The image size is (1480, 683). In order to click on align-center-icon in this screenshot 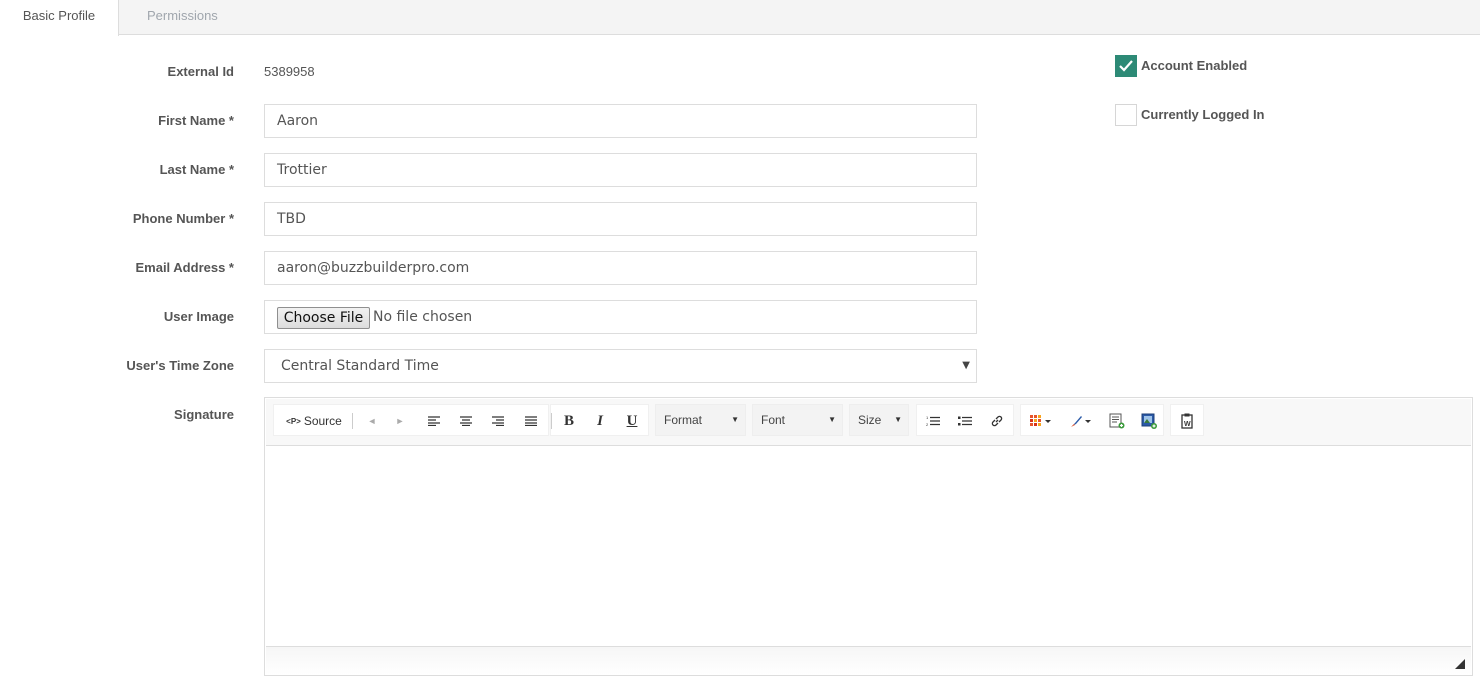, I will do `click(466, 421)`.